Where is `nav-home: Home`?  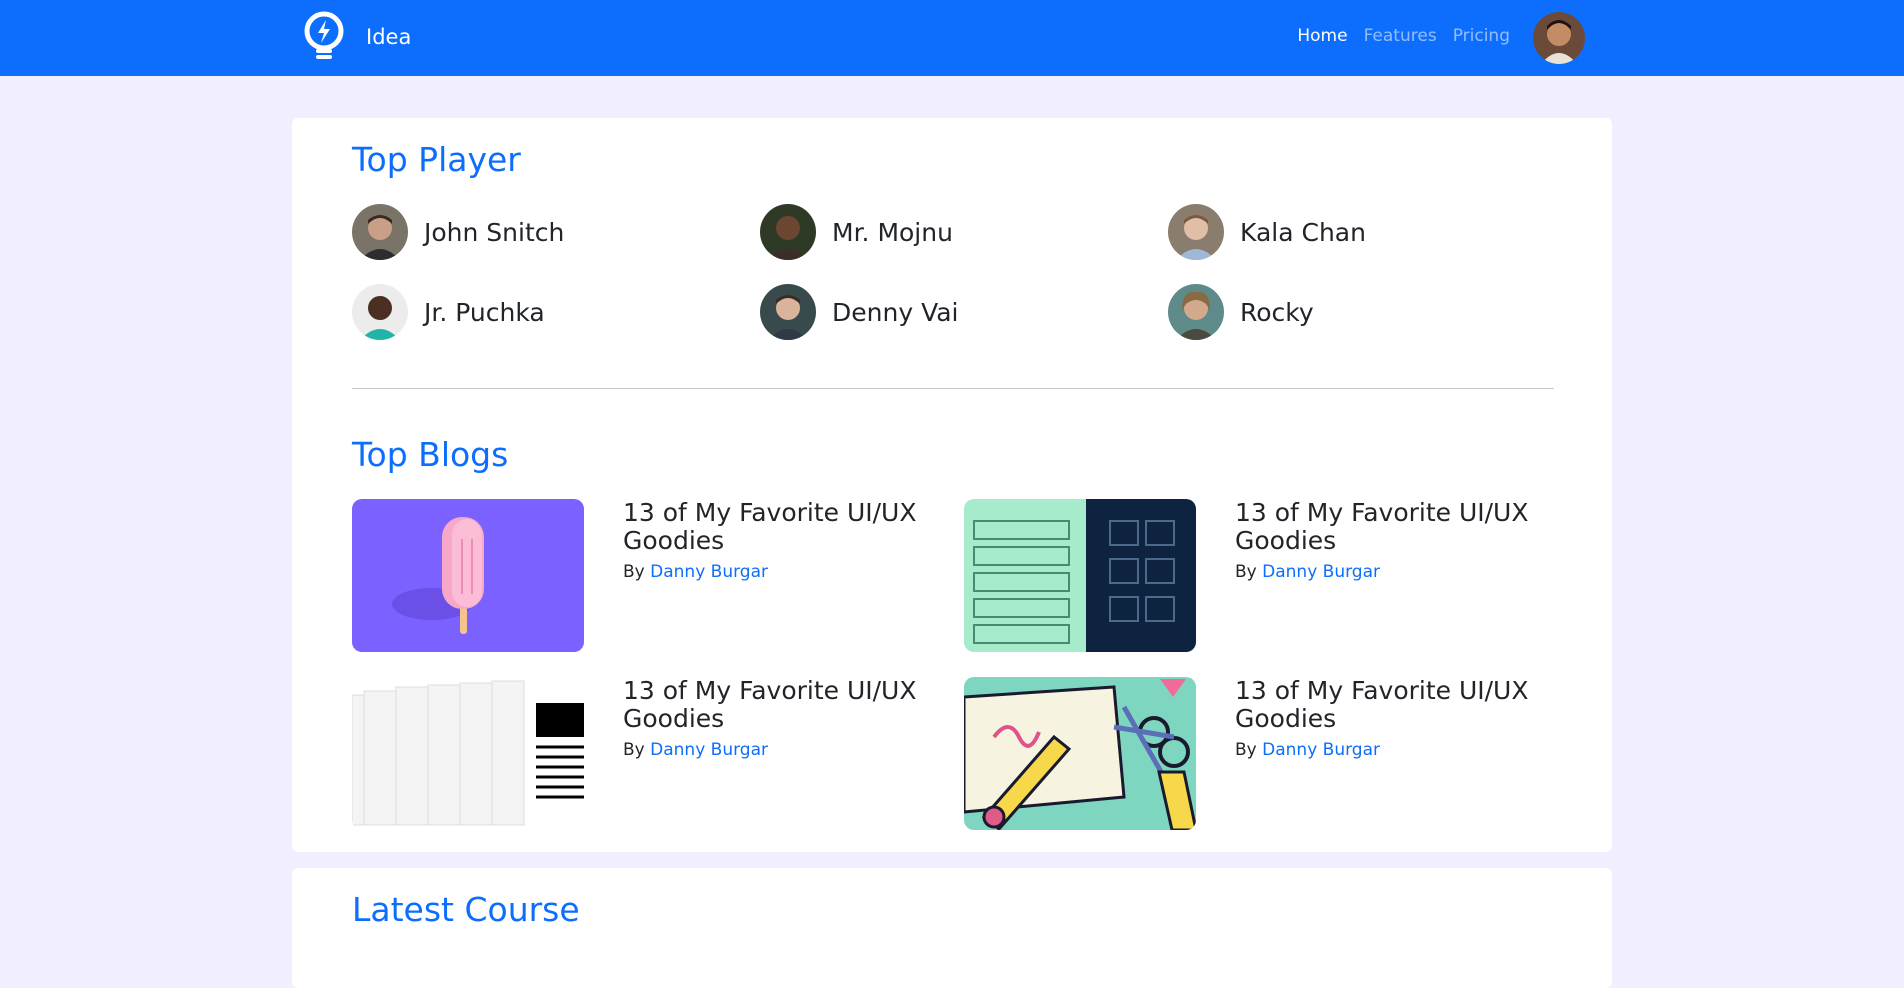
nav-home: Home is located at coordinates (1322, 36).